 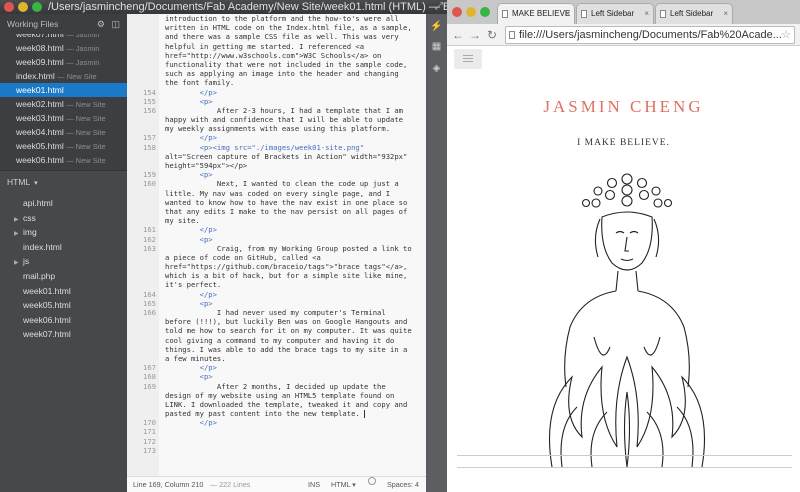 I want to click on tree-file: week06.html, so click(x=63, y=320).